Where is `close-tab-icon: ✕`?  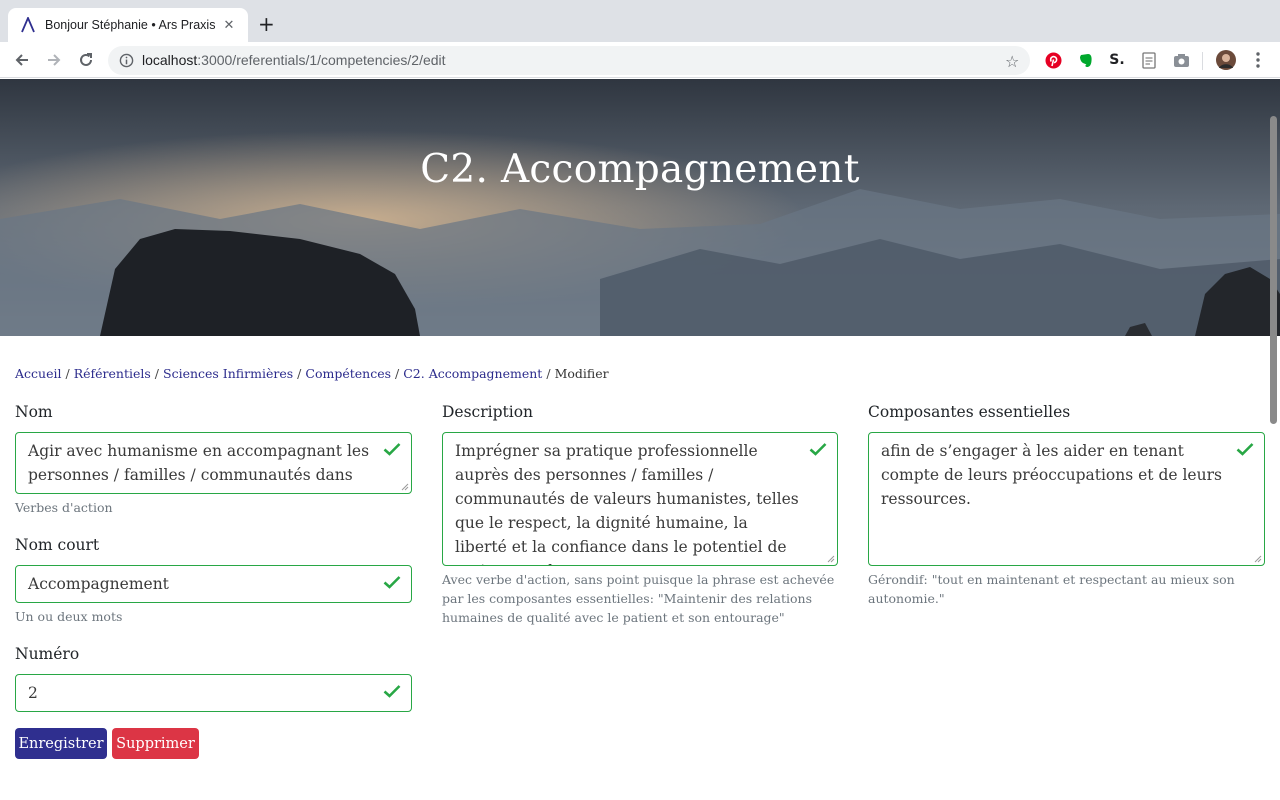
close-tab-icon: ✕ is located at coordinates (229, 25).